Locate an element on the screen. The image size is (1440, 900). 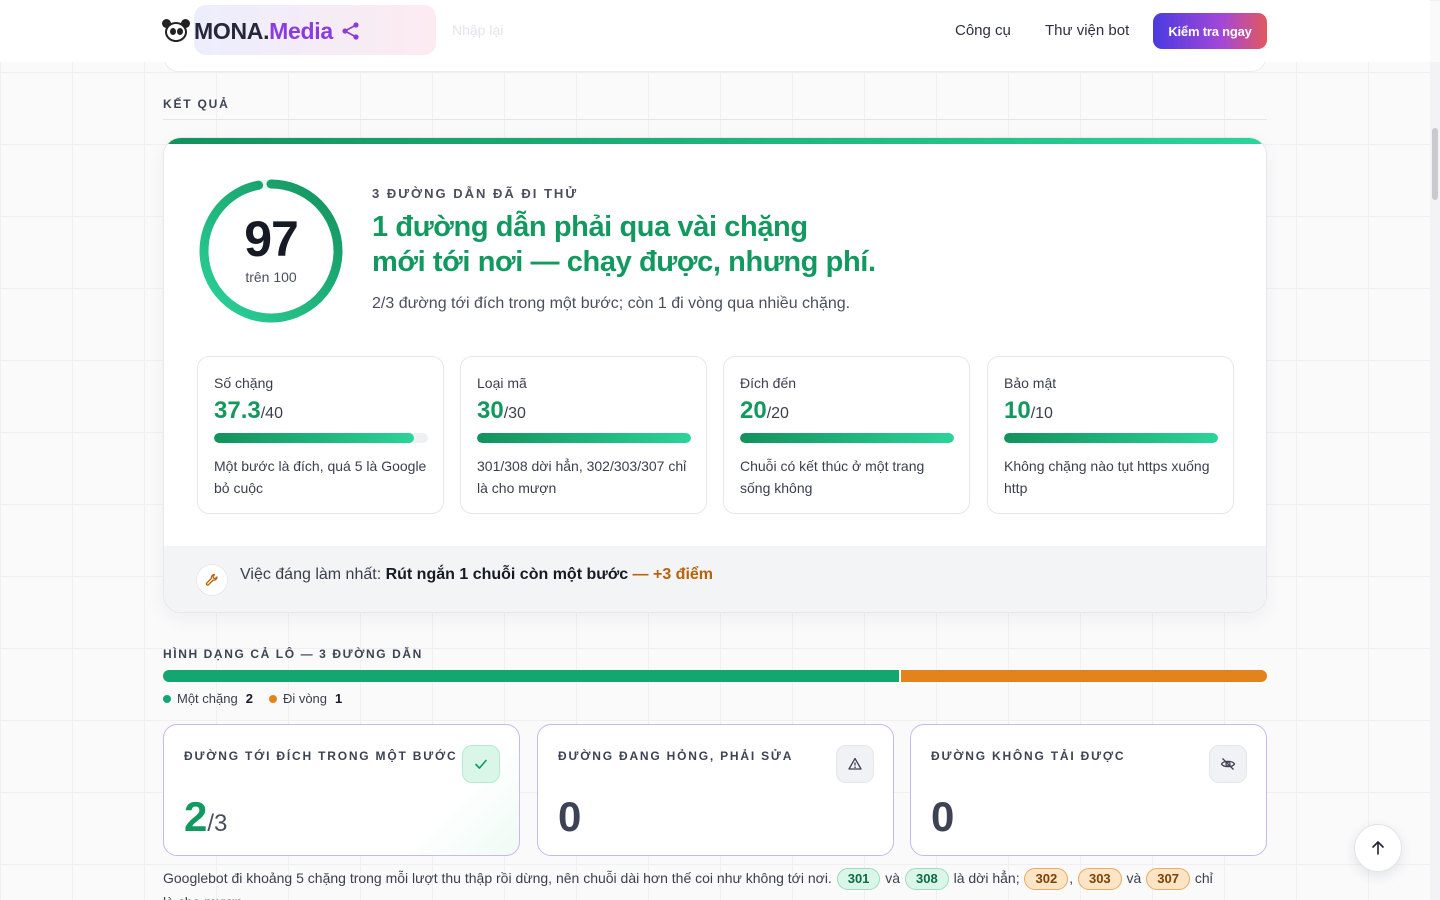
metric-score: 30 is located at coordinates (490, 410).